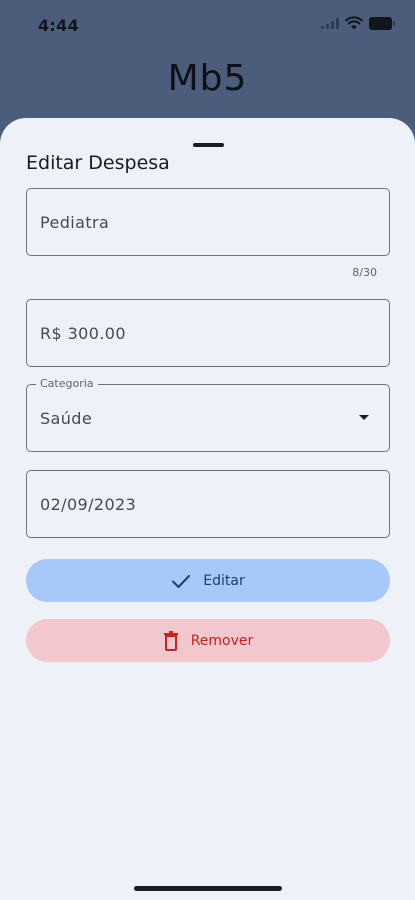 The height and width of the screenshot is (900, 415). Describe the element at coordinates (208, 222) in the screenshot. I see `expense-name-input: Pediatra` at that location.